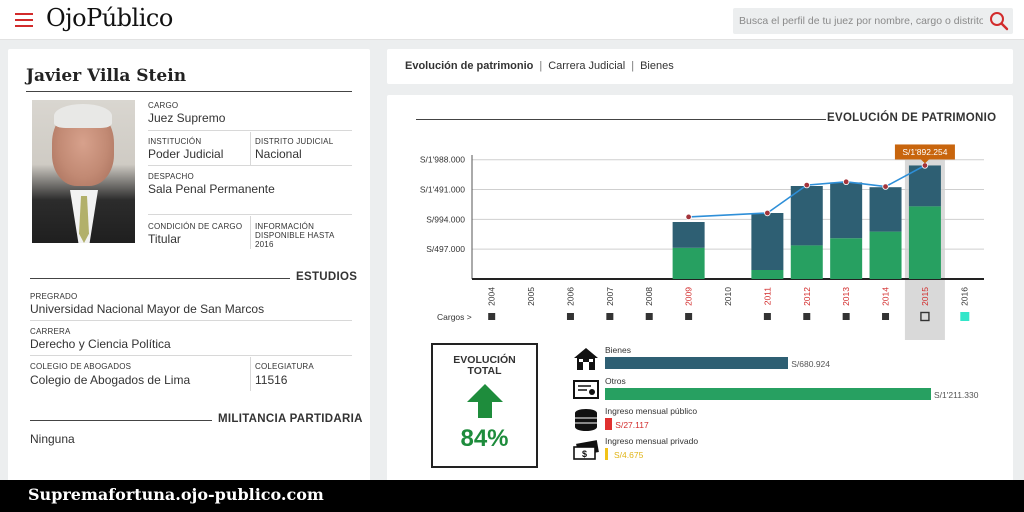 This screenshot has height=512, width=1024. I want to click on despacho-value: Sala Penal Permanente, so click(211, 189).